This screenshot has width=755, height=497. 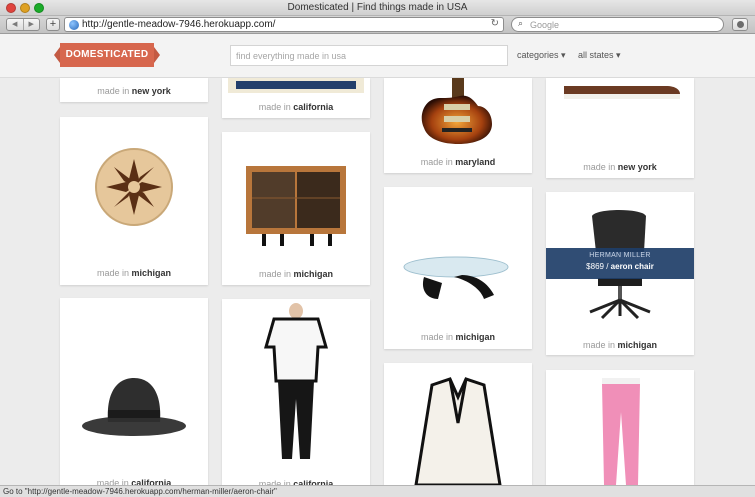 What do you see at coordinates (456, 277) in the screenshot?
I see `product-image-table` at bounding box center [456, 277].